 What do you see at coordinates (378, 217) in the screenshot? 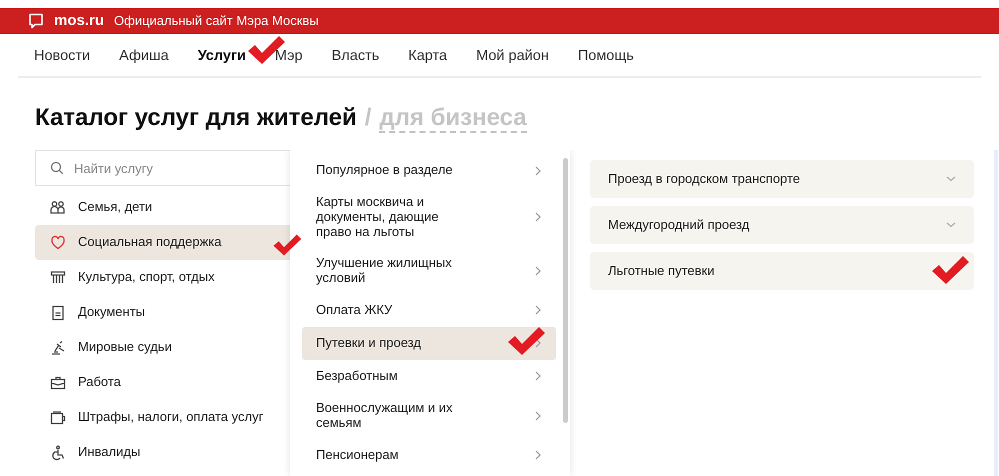
I see `subcategory-label: Карты москвича и документы, дающие право на льготы` at bounding box center [378, 217].